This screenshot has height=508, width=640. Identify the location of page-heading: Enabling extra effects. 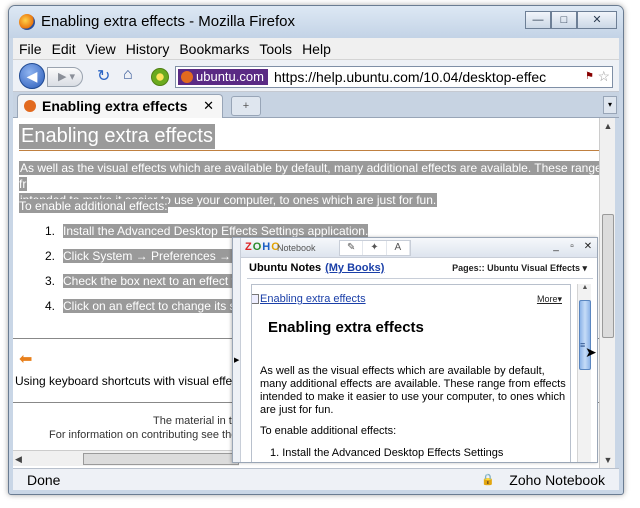
(117, 136).